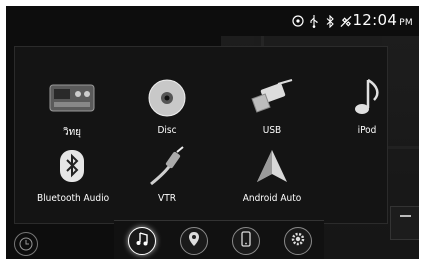 This screenshot has width=425, height=265. I want to click on source-usb-label: USB, so click(272, 130).